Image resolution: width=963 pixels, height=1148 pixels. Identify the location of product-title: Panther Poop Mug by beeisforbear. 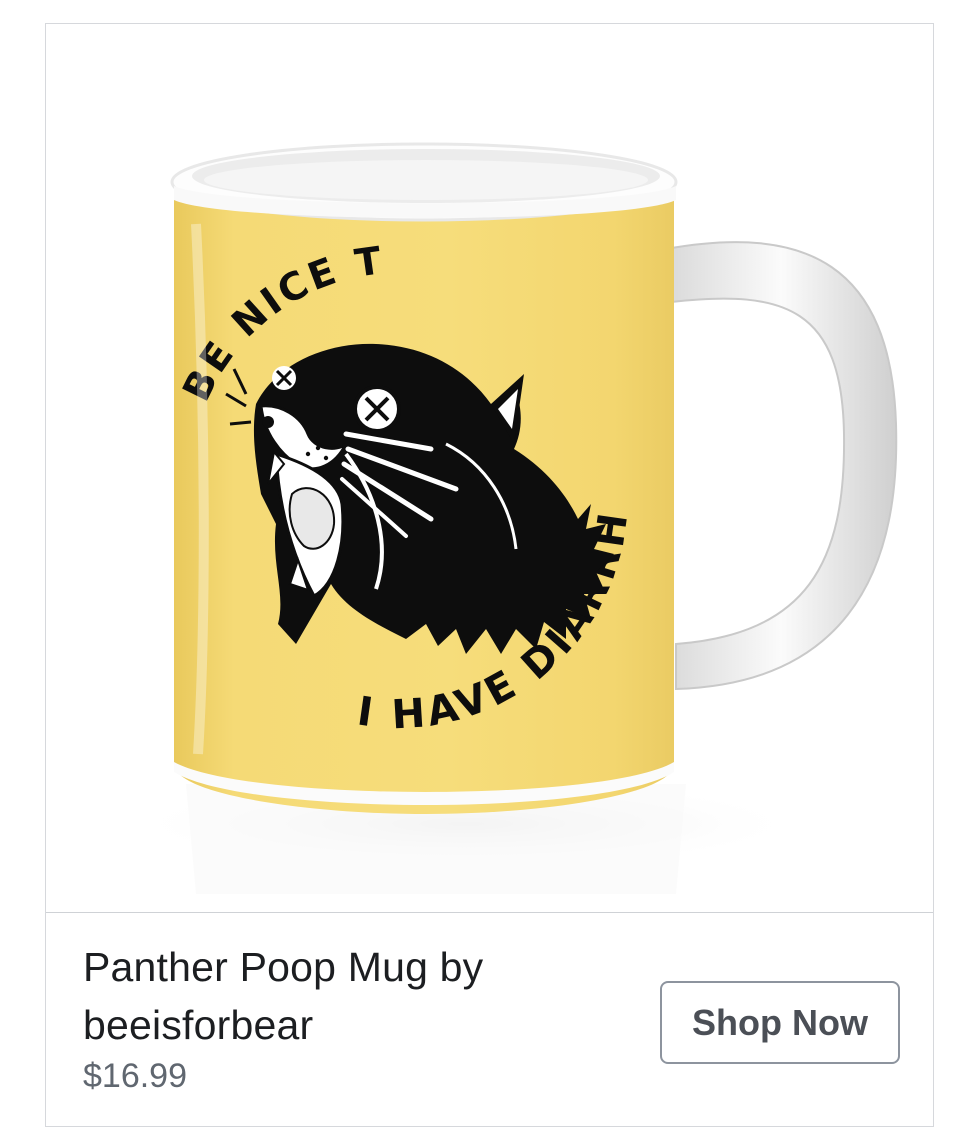
(353, 996).